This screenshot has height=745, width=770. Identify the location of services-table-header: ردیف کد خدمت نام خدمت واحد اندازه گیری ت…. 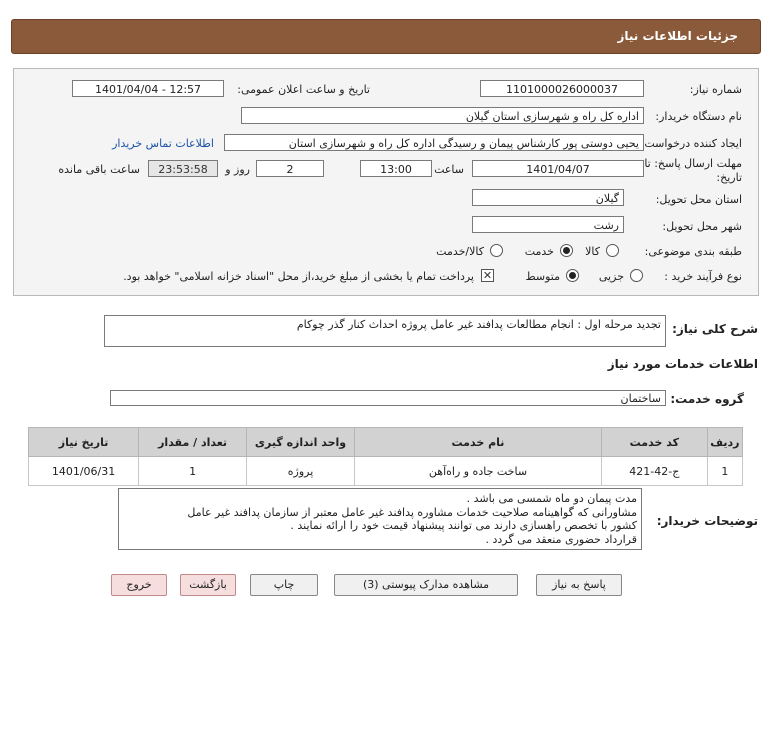
(385, 442).